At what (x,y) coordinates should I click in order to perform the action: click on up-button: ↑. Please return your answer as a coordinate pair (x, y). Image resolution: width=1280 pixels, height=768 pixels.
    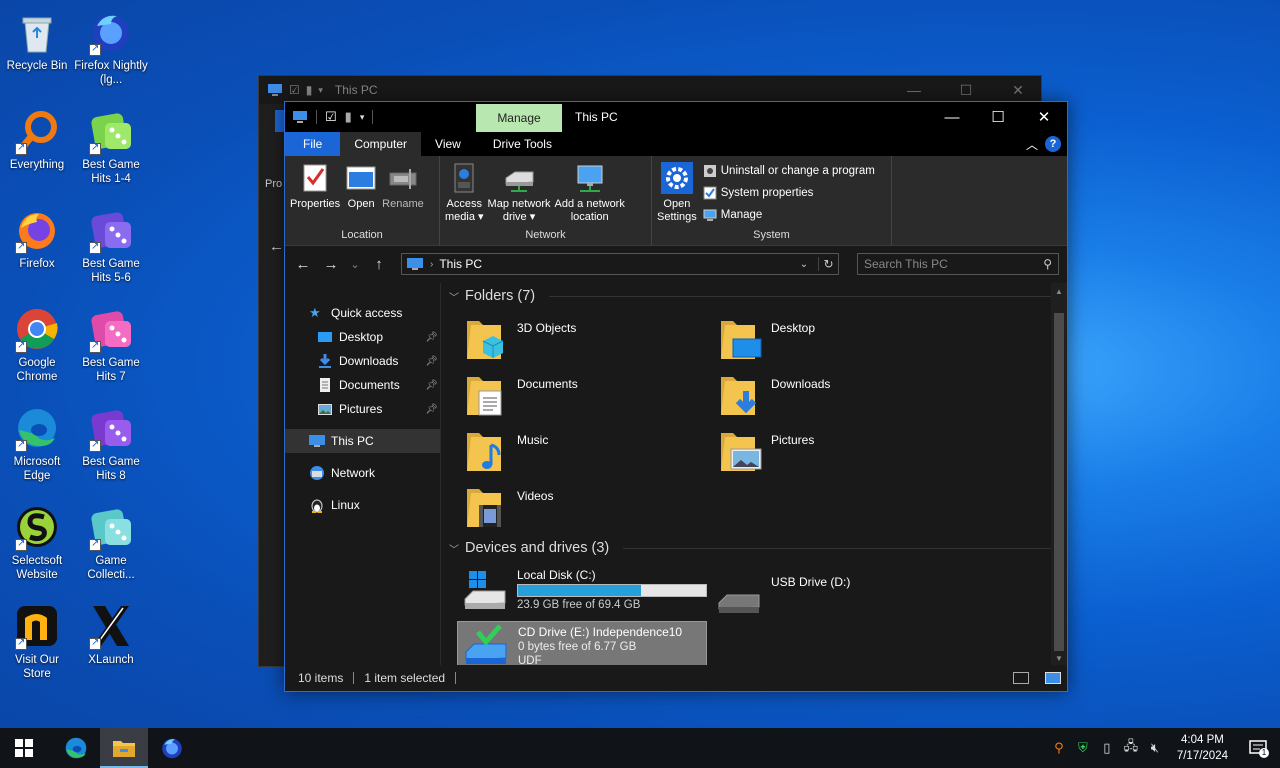
    Looking at the image, I should click on (379, 264).